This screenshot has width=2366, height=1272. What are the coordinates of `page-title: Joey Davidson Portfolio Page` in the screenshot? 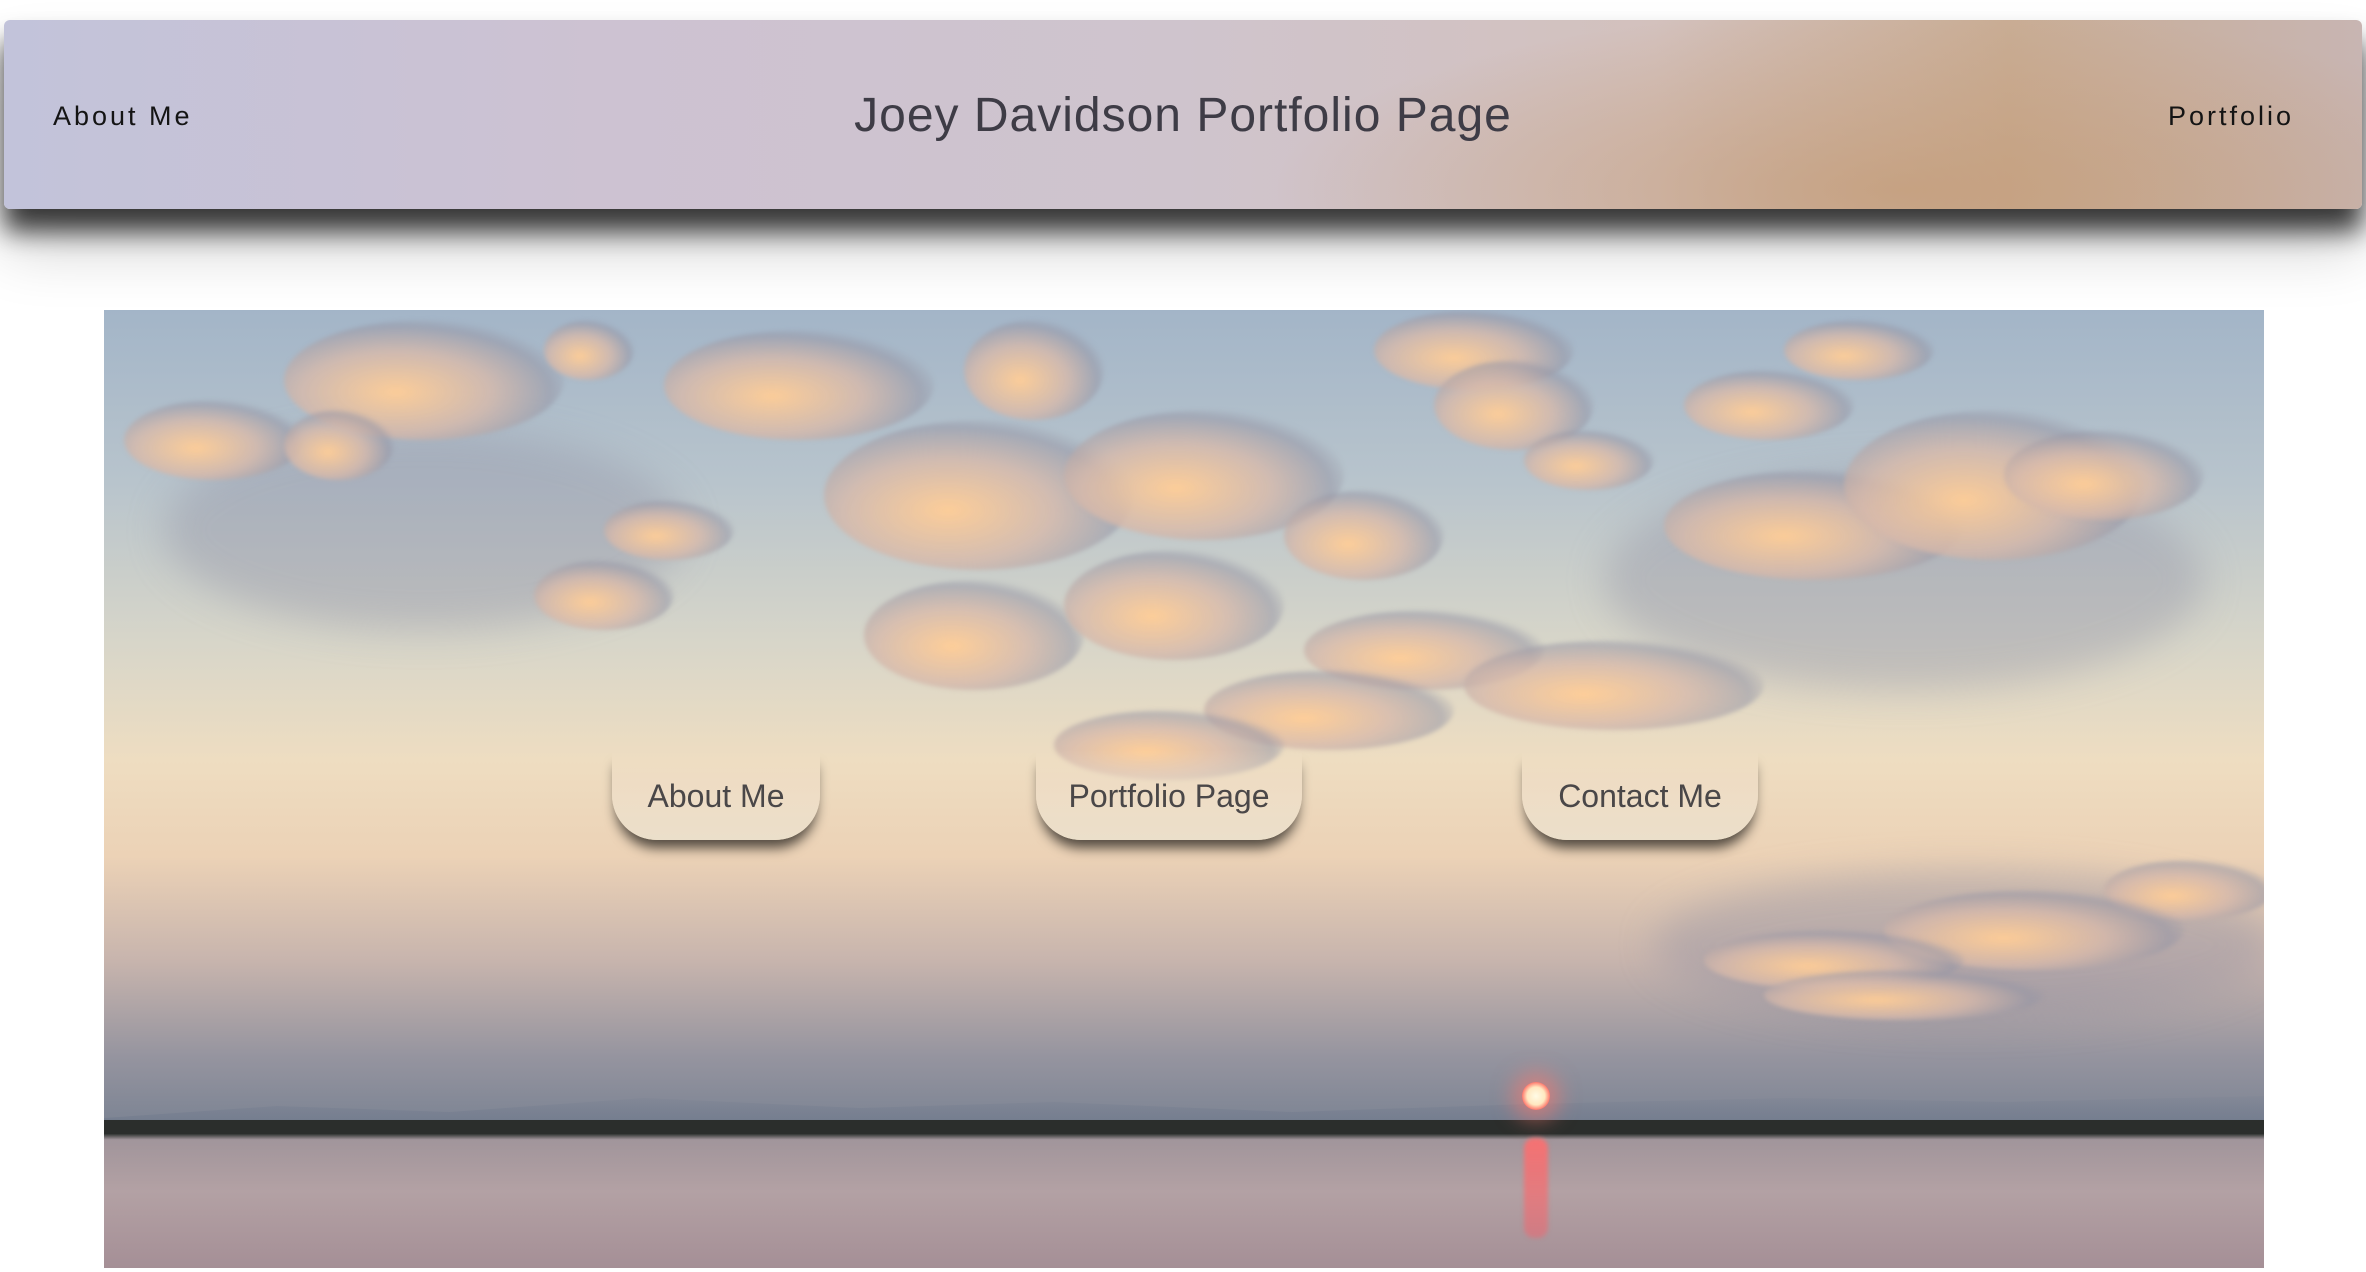 It's located at (1183, 115).